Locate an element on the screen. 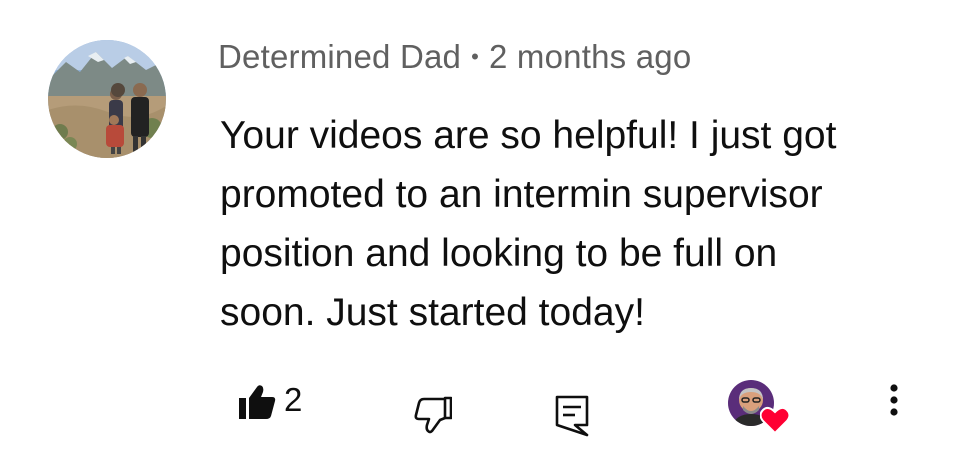 The height and width of the screenshot is (473, 960). like-button: 2 is located at coordinates (270, 403).